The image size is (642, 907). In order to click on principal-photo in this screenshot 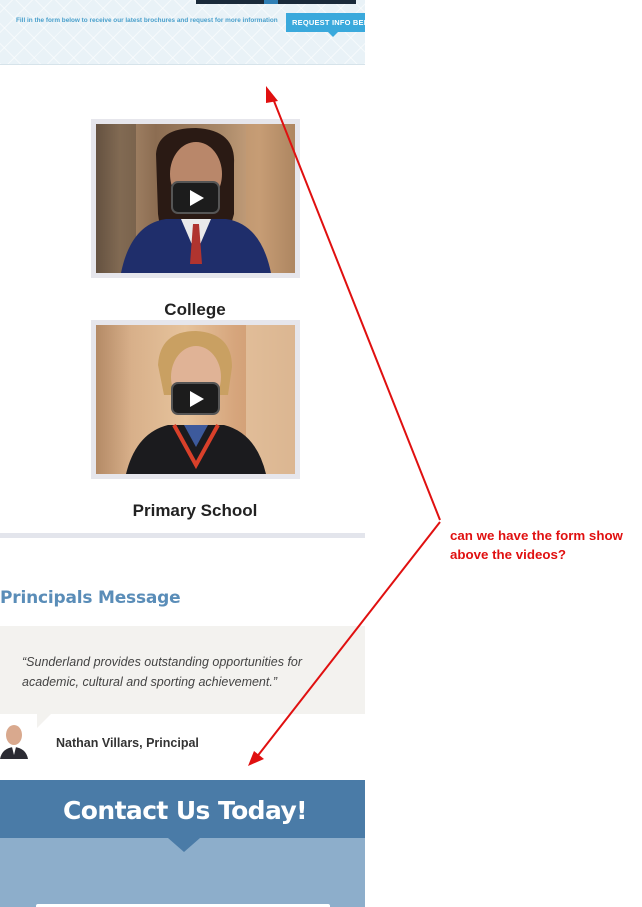, I will do `click(14, 740)`.